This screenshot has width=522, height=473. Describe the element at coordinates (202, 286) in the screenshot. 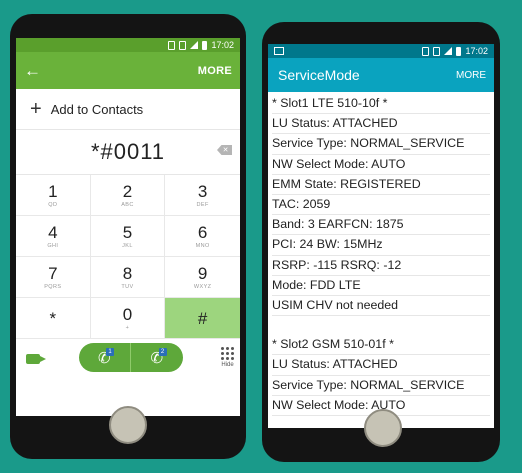

I see `key-letters: WXYZ` at that location.